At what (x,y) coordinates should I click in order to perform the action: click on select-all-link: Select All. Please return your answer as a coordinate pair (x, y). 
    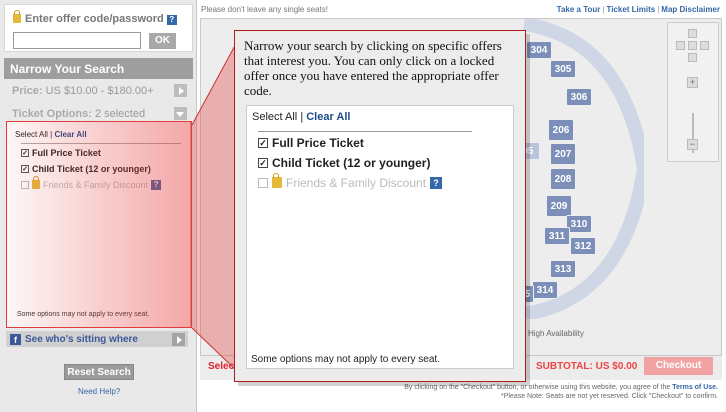
    Looking at the image, I should click on (31, 134).